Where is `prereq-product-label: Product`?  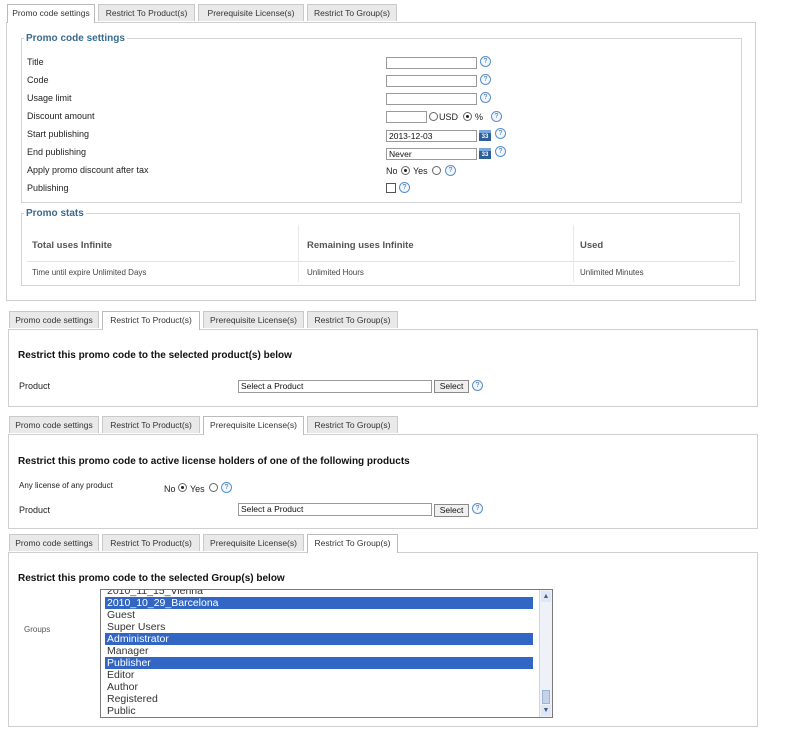
prereq-product-label: Product is located at coordinates (35, 510).